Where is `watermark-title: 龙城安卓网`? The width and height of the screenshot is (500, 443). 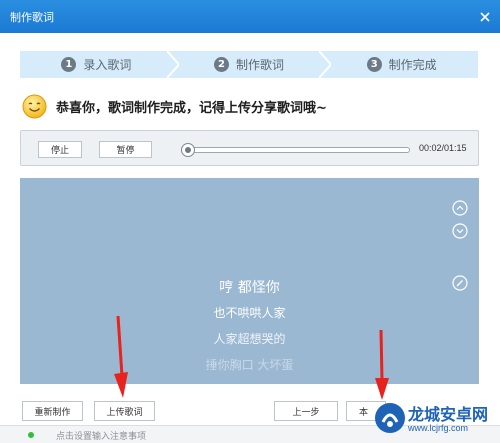
watermark-title: 龙城安卓网 is located at coordinates (448, 414).